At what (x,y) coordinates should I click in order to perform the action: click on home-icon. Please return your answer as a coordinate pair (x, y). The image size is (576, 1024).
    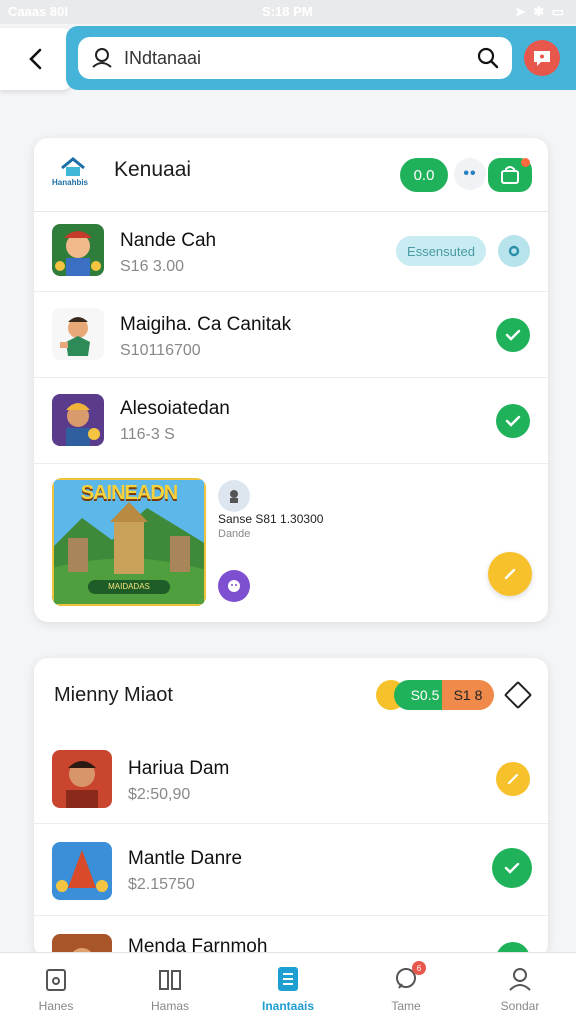
    Looking at the image, I should click on (56, 979).